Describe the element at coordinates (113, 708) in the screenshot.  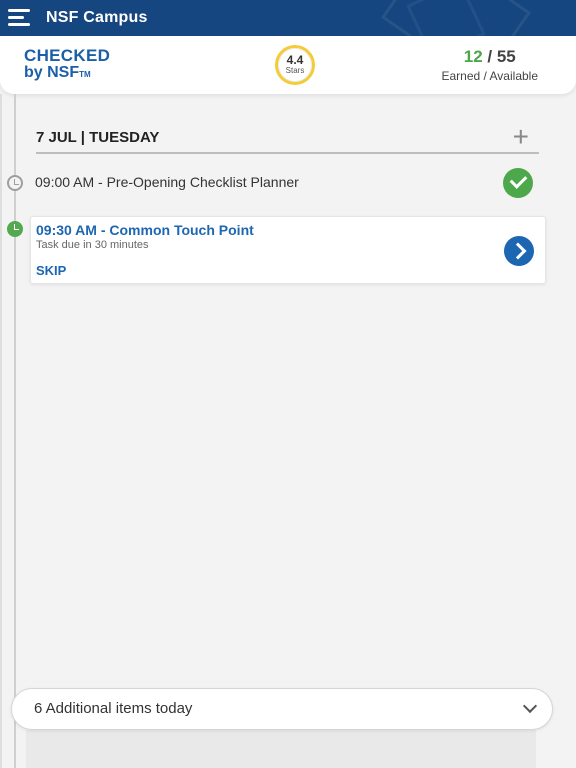
I see `additional-items-label: 6 Additional items today` at that location.